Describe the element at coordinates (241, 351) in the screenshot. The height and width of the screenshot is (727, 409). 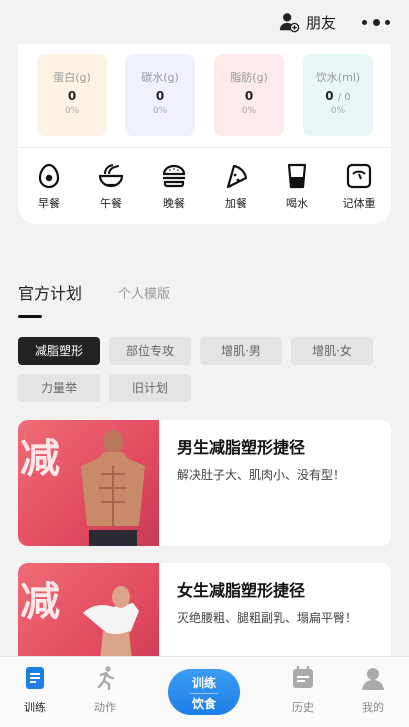
I see `category-chip-muscle-male: 增肌·男` at that location.